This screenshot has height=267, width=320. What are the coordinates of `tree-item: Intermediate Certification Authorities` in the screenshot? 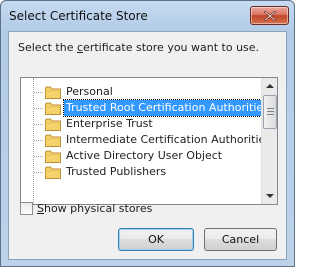 It's located at (141, 140).